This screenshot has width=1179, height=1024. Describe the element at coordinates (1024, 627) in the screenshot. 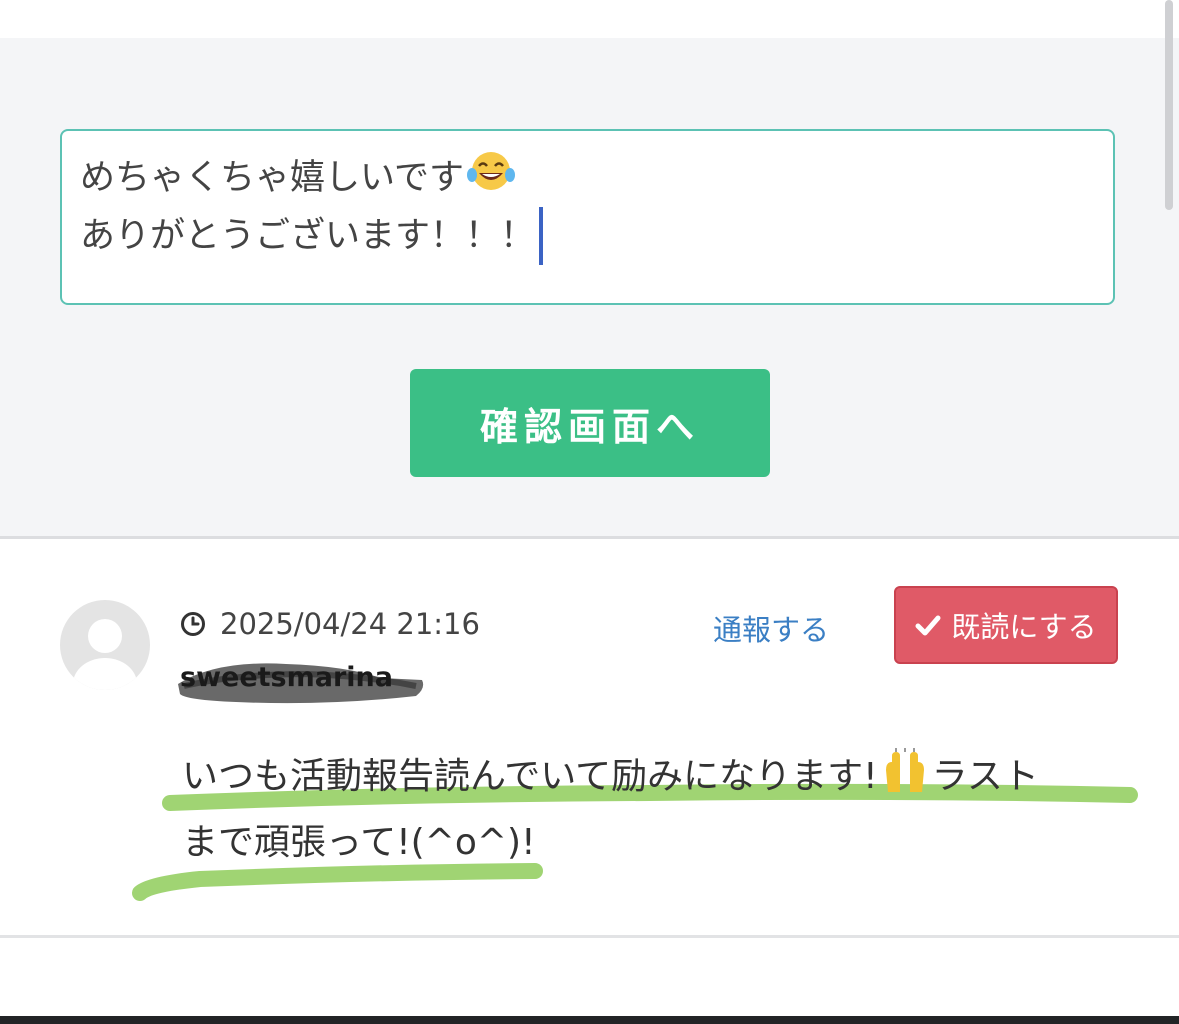

I see `mark-read-label: 既読にする` at that location.